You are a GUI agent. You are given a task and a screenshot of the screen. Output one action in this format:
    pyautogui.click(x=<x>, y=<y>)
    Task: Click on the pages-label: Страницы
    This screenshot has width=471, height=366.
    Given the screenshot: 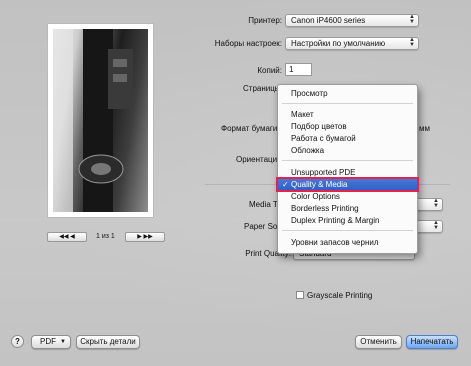 What is the action you would take?
    pyautogui.click(x=262, y=88)
    